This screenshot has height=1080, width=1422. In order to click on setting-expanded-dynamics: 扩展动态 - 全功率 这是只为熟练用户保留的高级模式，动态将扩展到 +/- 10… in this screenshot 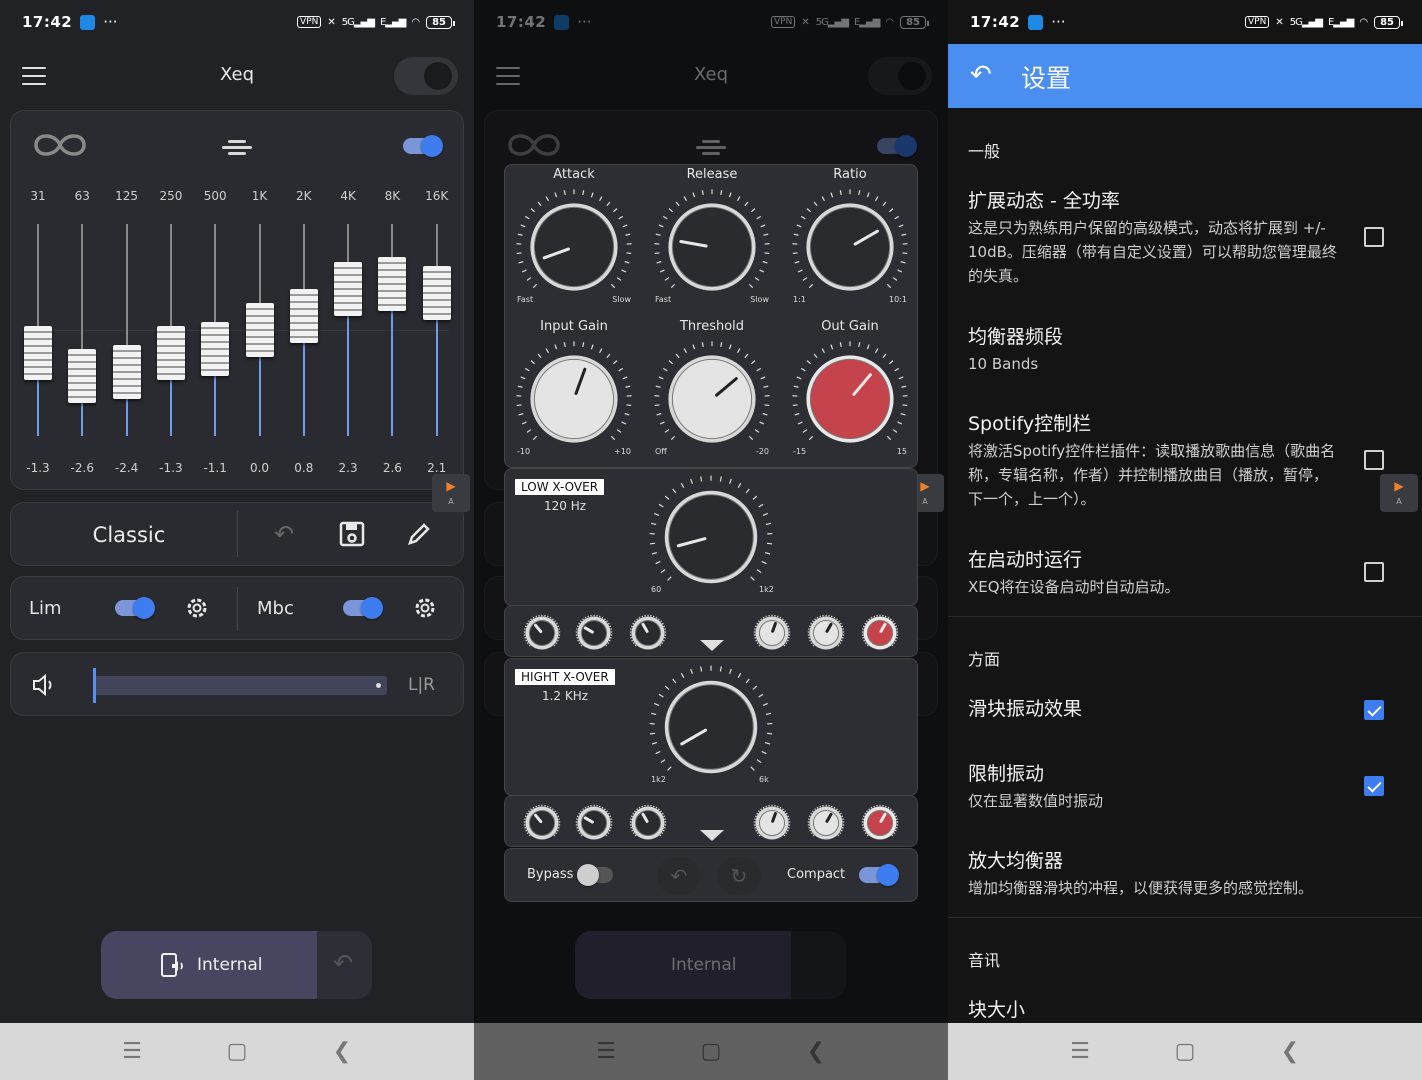, I will do `click(1153, 238)`.